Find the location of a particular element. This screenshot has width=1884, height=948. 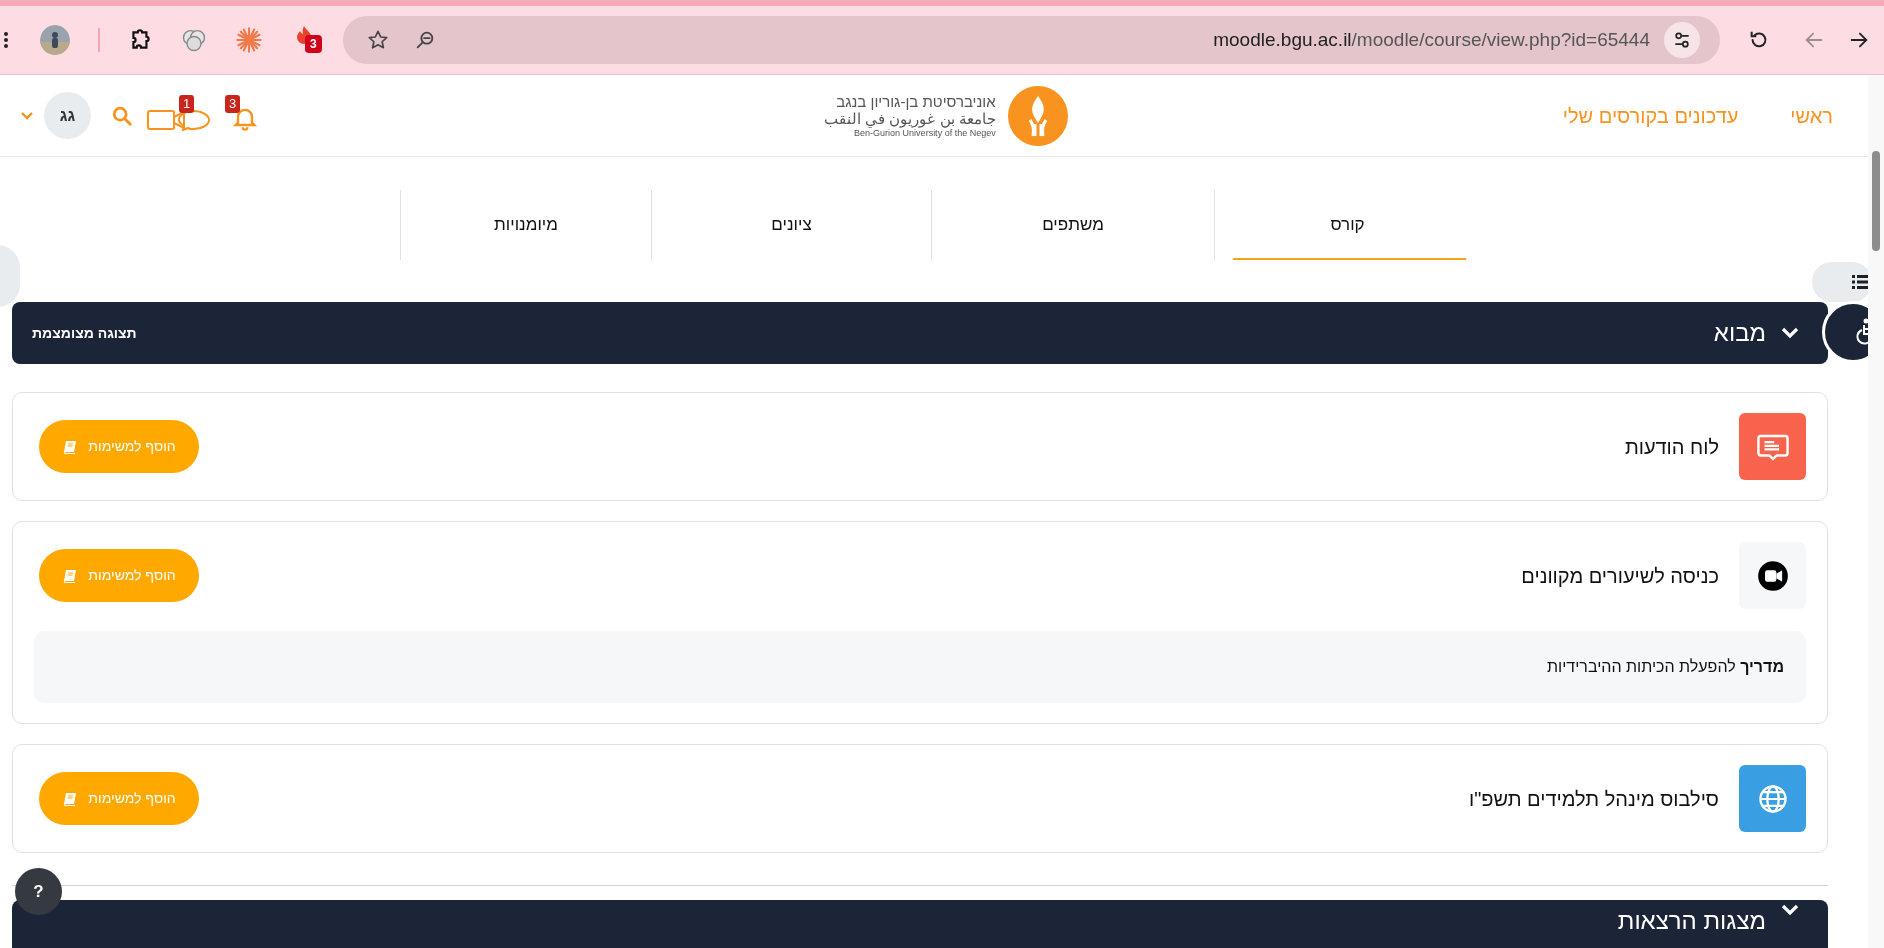

site-settings-button is located at coordinates (1682, 40).